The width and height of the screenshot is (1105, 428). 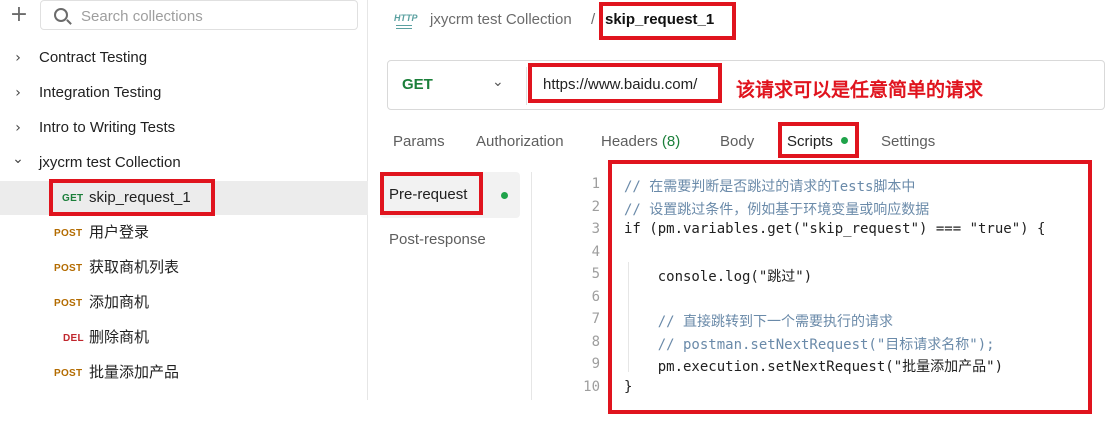 What do you see at coordinates (595, 364) in the screenshot?
I see `line-number: 9` at bounding box center [595, 364].